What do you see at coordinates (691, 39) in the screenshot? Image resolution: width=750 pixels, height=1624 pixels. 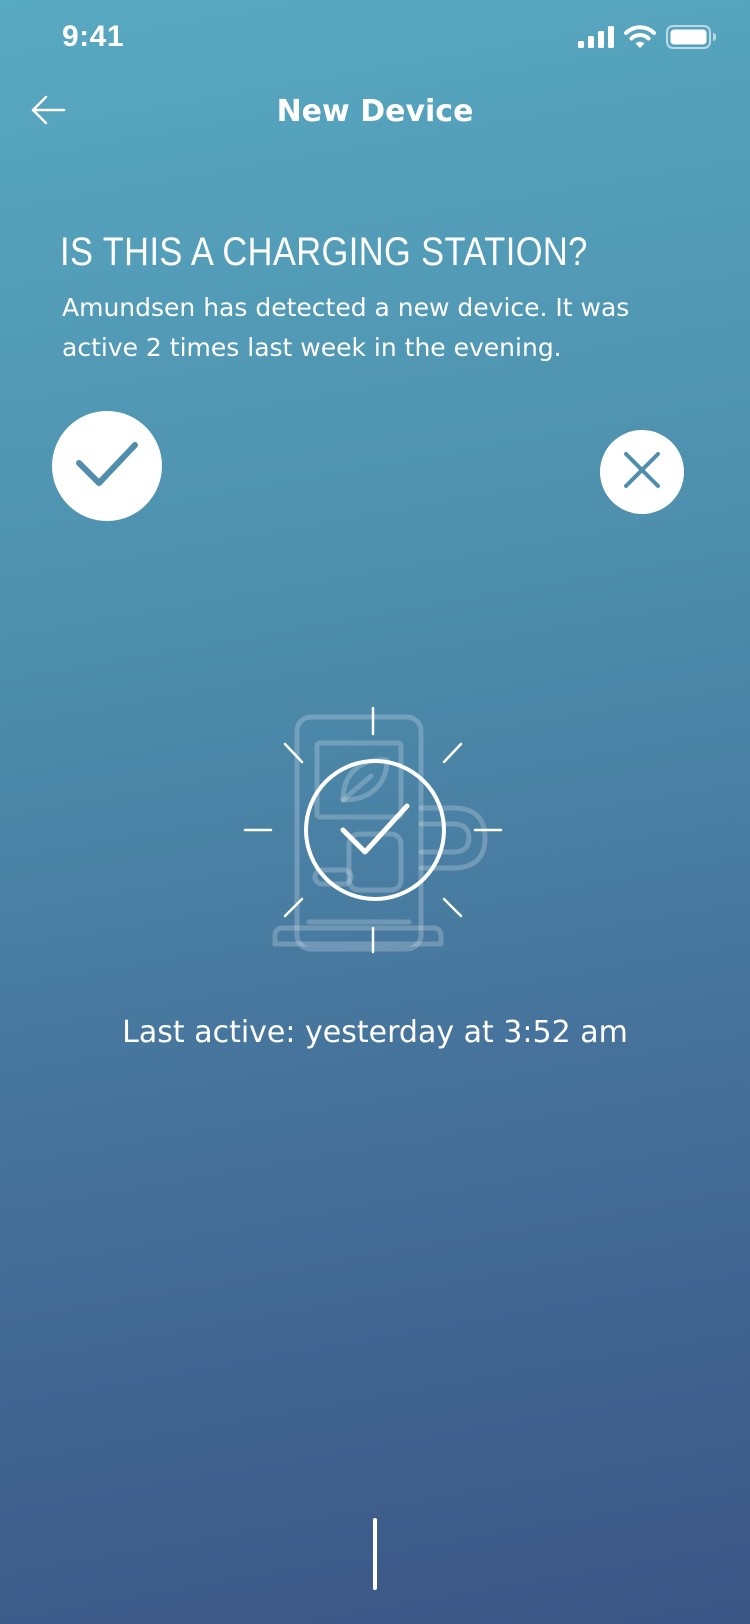 I see `battery-icon` at bounding box center [691, 39].